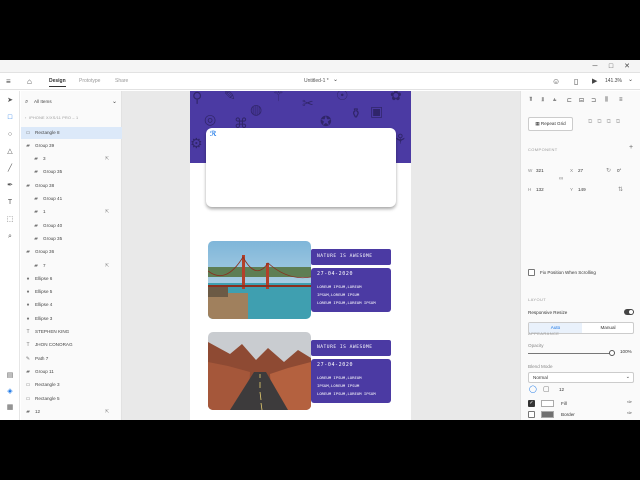 The width and height of the screenshot is (640, 480). What do you see at coordinates (627, 66) in the screenshot?
I see `close-button: ✕` at bounding box center [627, 66].